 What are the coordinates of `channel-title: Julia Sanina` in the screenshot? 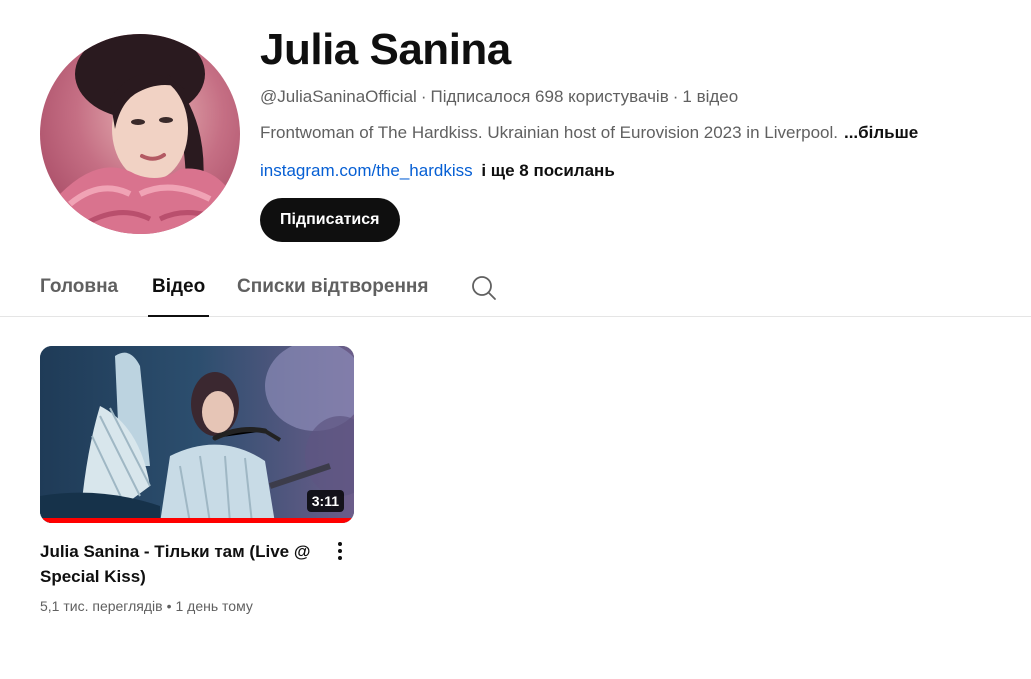 It's located at (385, 49).